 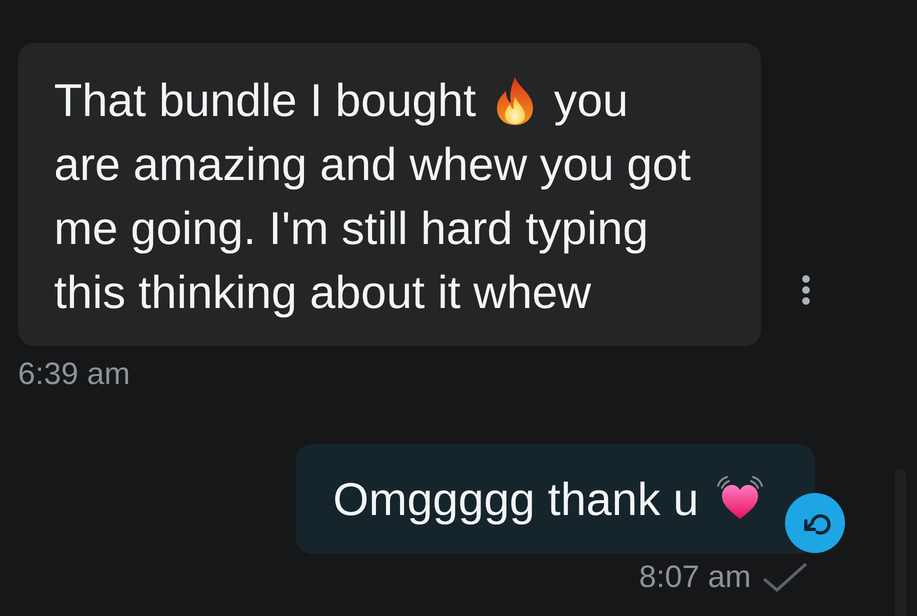 What do you see at coordinates (516, 499) in the screenshot?
I see `message-text: Omggggg thank u` at bounding box center [516, 499].